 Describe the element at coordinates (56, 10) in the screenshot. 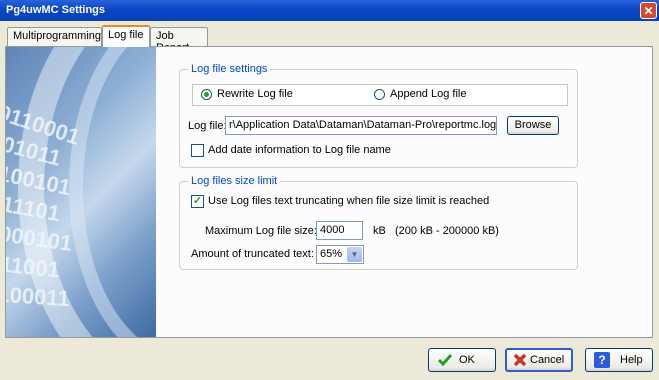

I see `window-title: Pg4uwMC Settings` at that location.